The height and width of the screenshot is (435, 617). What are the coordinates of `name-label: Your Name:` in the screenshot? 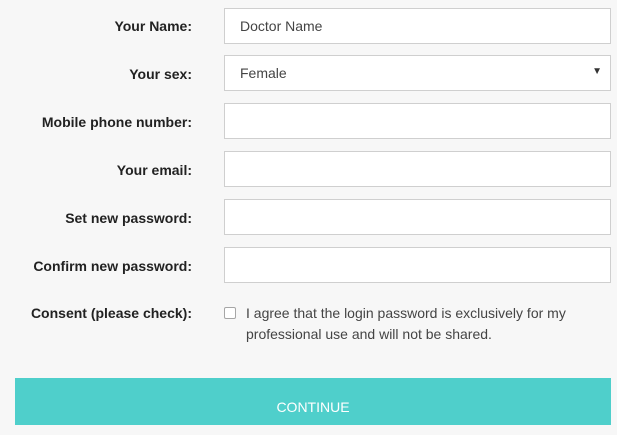 It's located at (153, 26).